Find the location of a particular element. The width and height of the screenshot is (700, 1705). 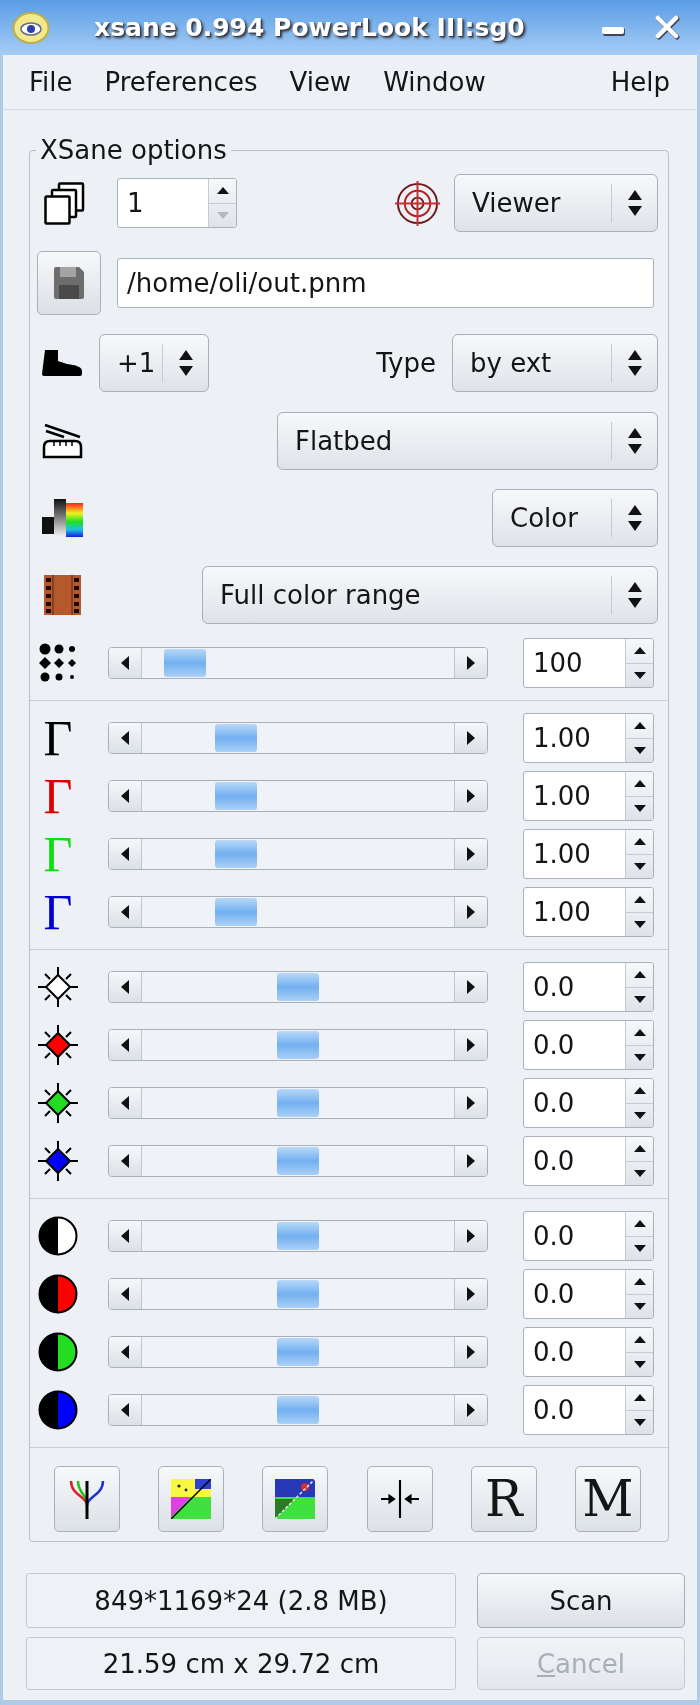

type-label: Type is located at coordinates (406, 363).